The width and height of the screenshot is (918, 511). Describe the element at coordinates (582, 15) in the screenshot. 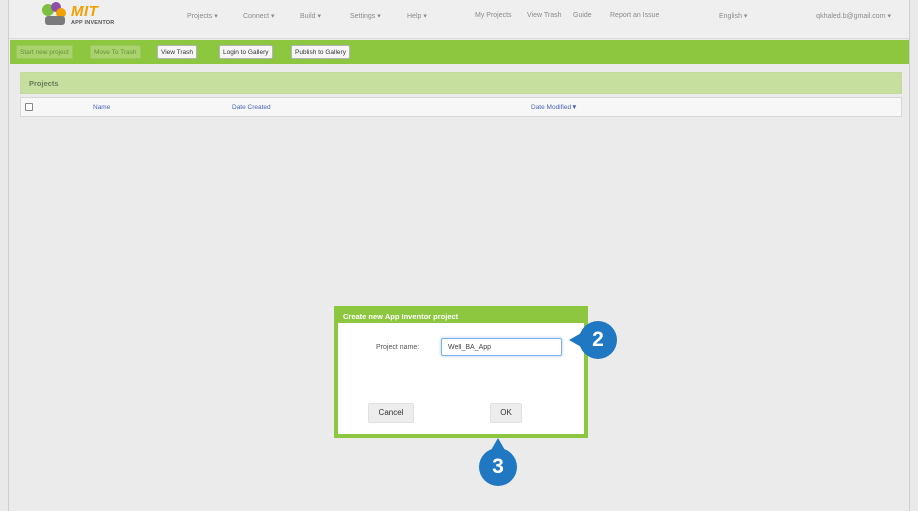

I see `menu-guide: Guide` at that location.